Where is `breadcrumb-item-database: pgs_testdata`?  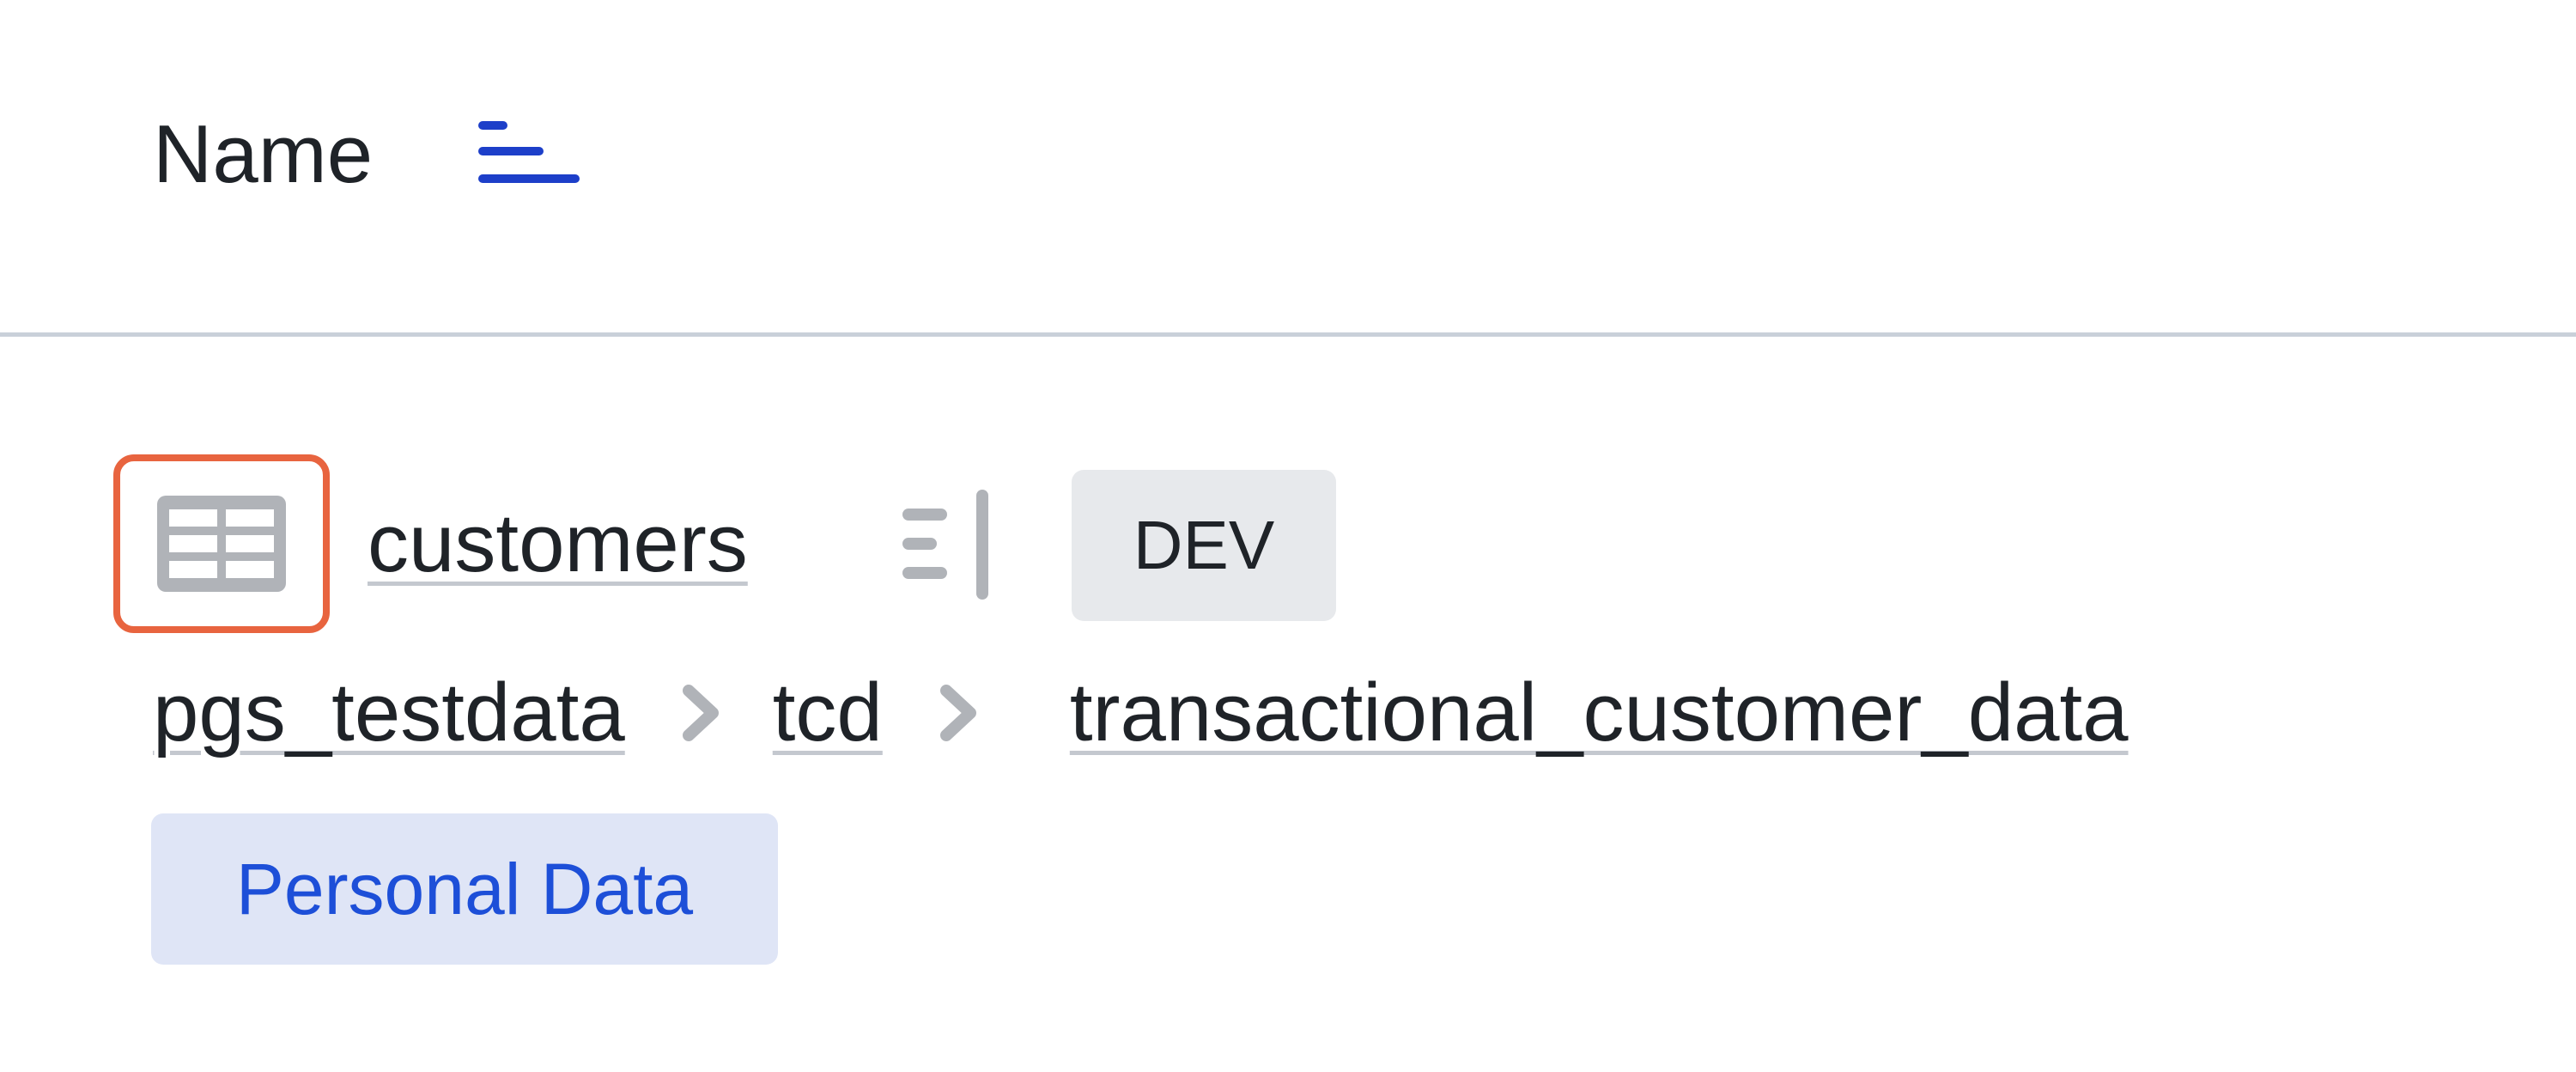
breadcrumb-item-database: pgs_testdata is located at coordinates (389, 713).